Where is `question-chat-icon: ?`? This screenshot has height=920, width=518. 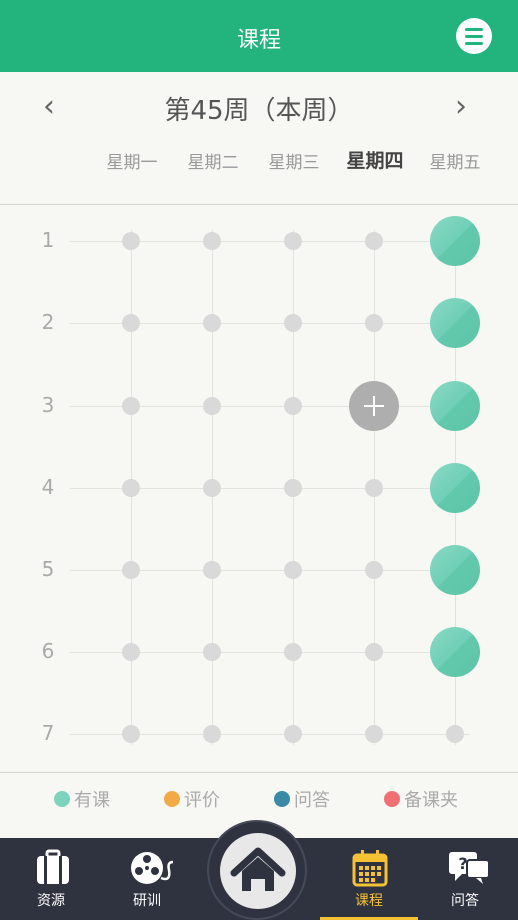
question-chat-icon: ? is located at coordinates (469, 868).